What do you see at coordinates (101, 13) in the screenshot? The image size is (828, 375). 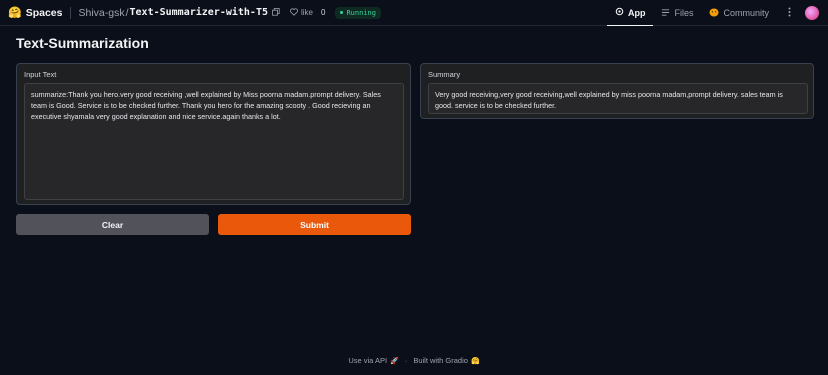 I see `owner-link: Shiva-gsk` at bounding box center [101, 13].